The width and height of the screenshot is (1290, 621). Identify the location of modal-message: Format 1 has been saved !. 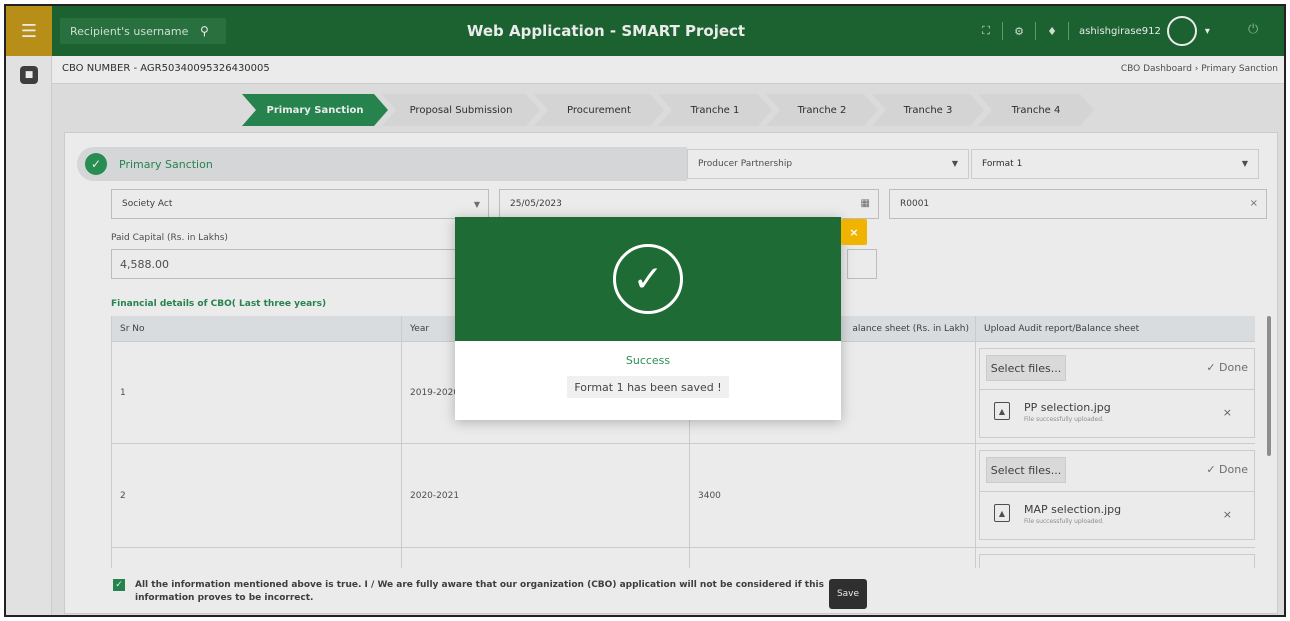
(648, 387).